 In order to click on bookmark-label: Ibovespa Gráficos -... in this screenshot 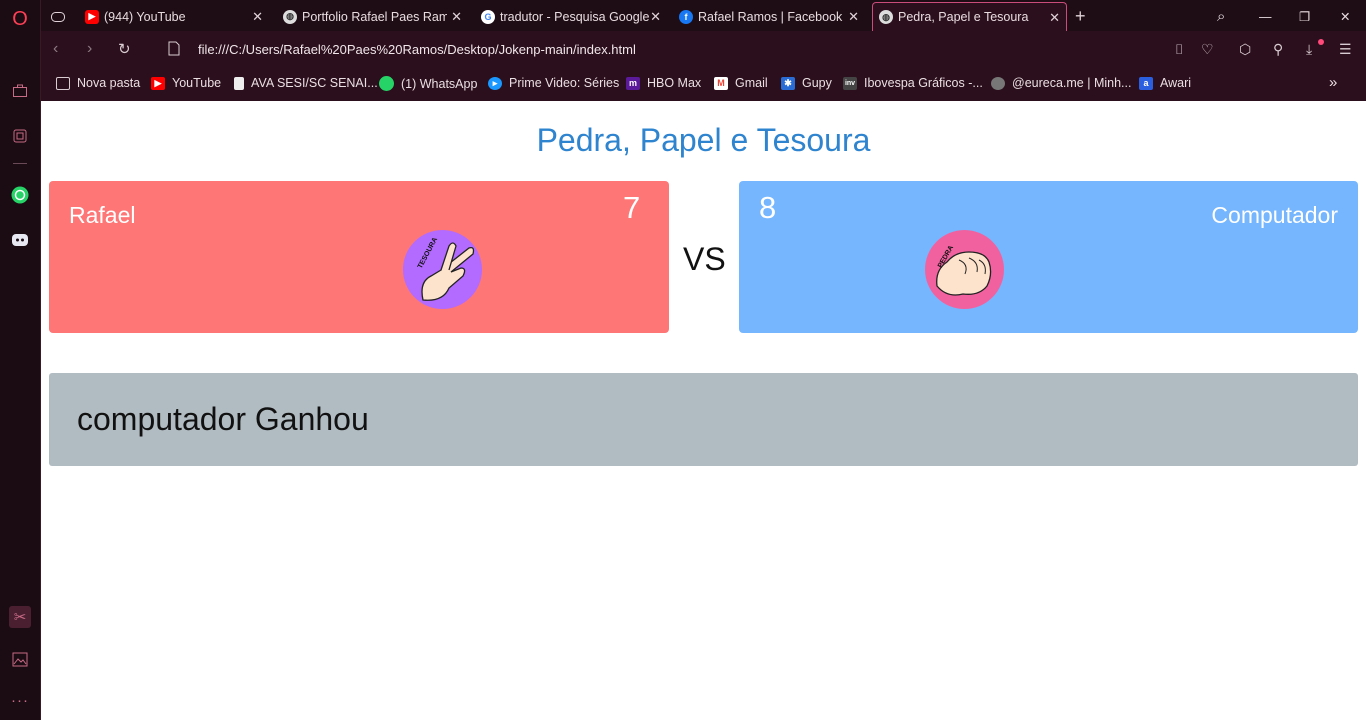, I will do `click(923, 83)`.